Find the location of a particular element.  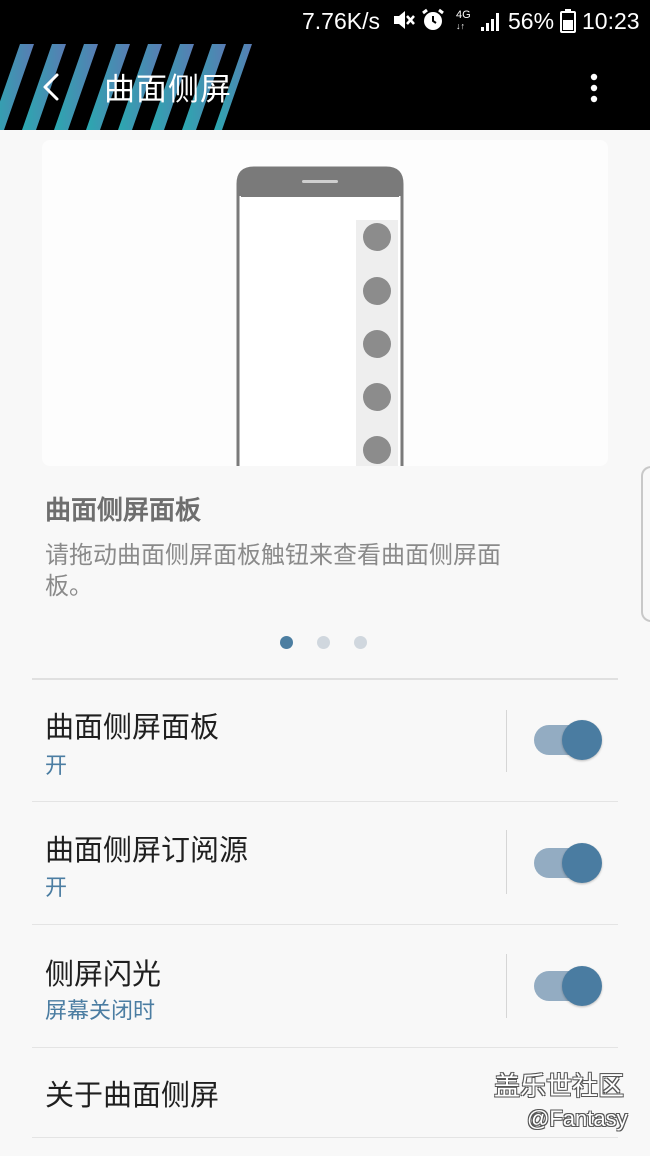

more-options-button is located at coordinates (594, 88).